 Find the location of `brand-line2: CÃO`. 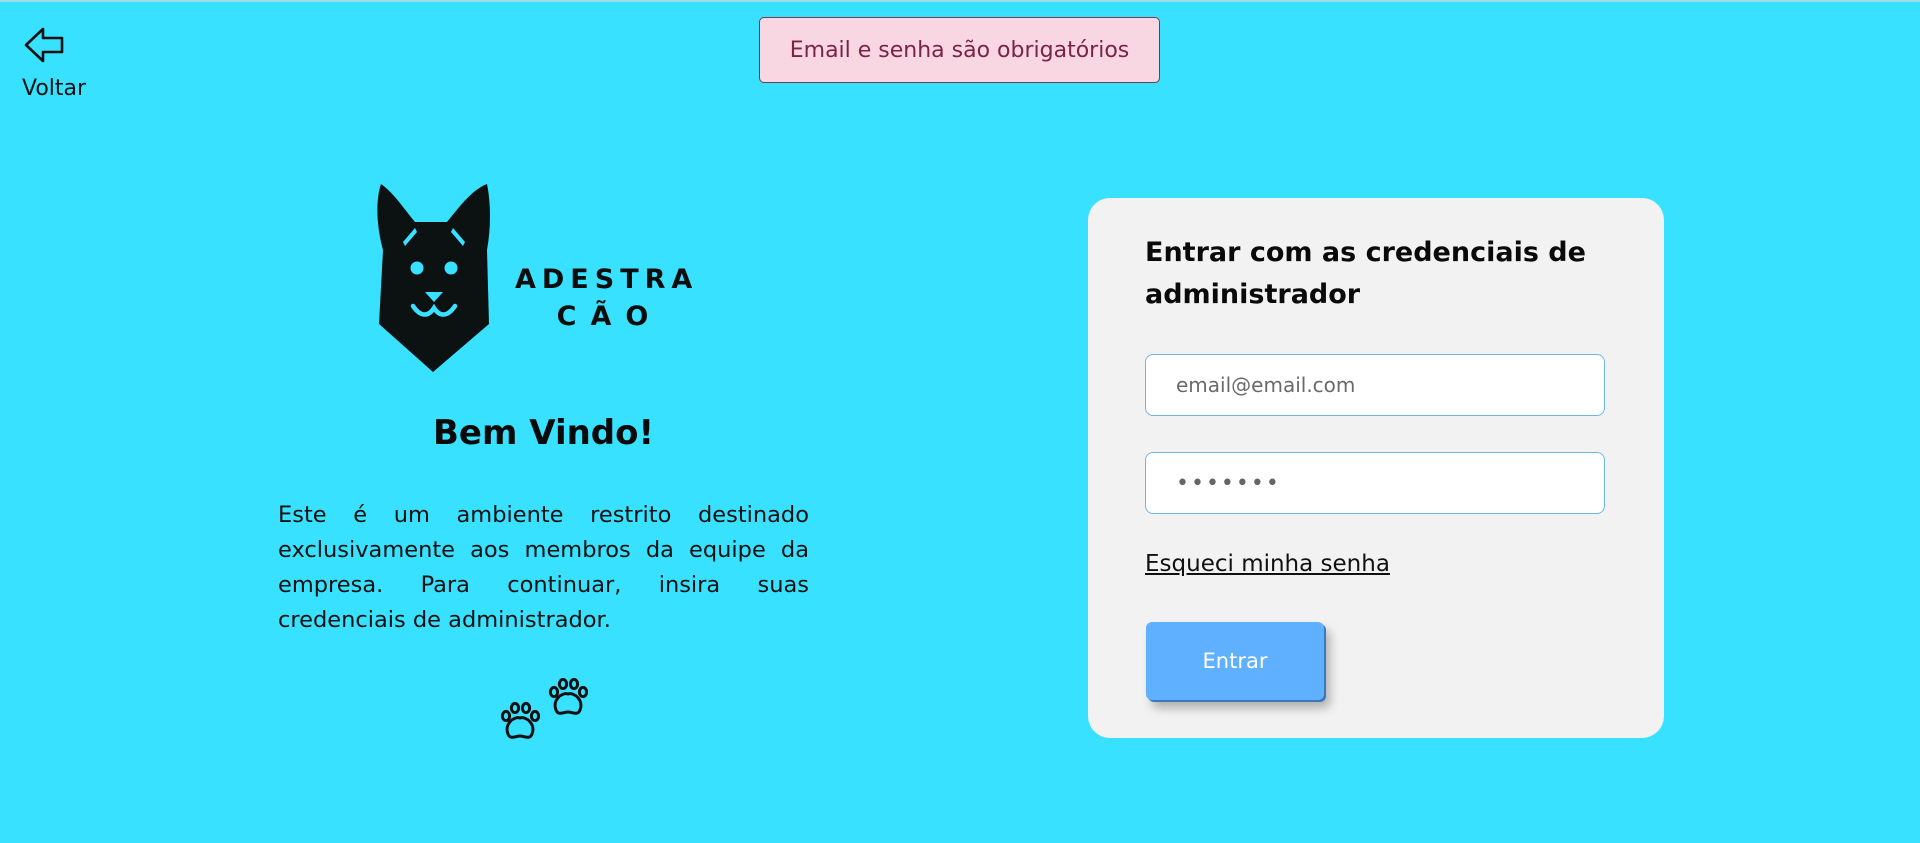

brand-line2: CÃO is located at coordinates (609, 316).